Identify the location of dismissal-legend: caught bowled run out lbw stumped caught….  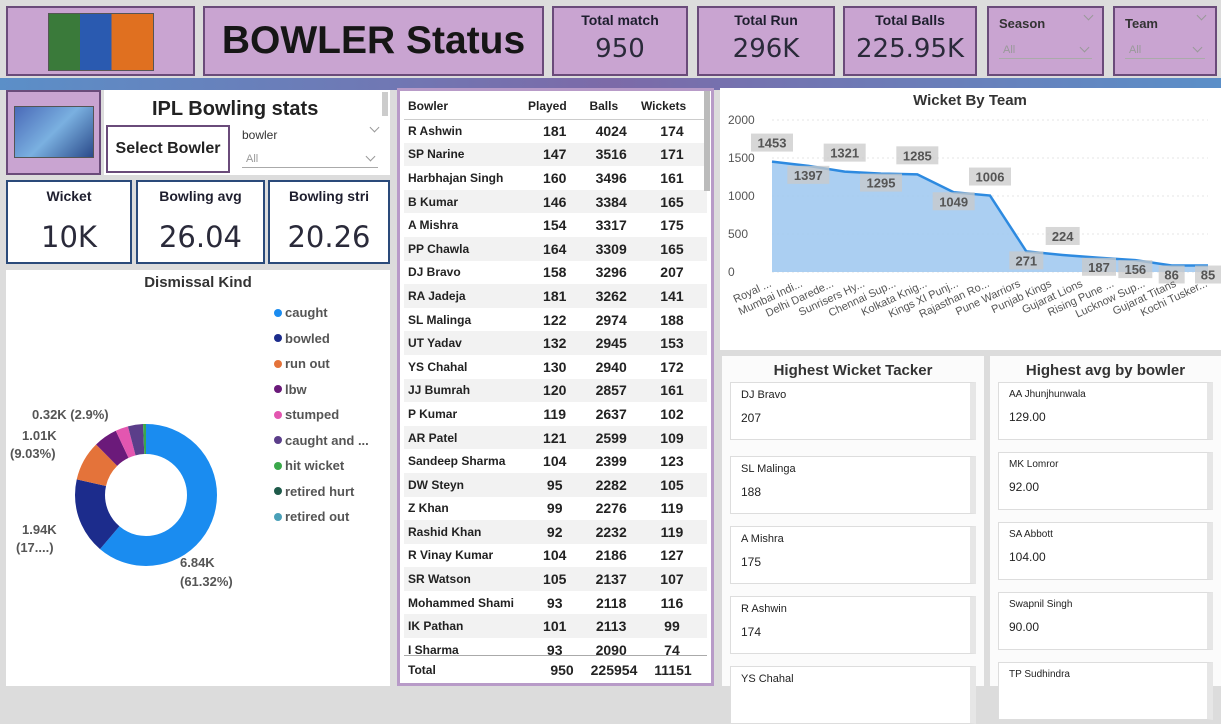
(321, 415).